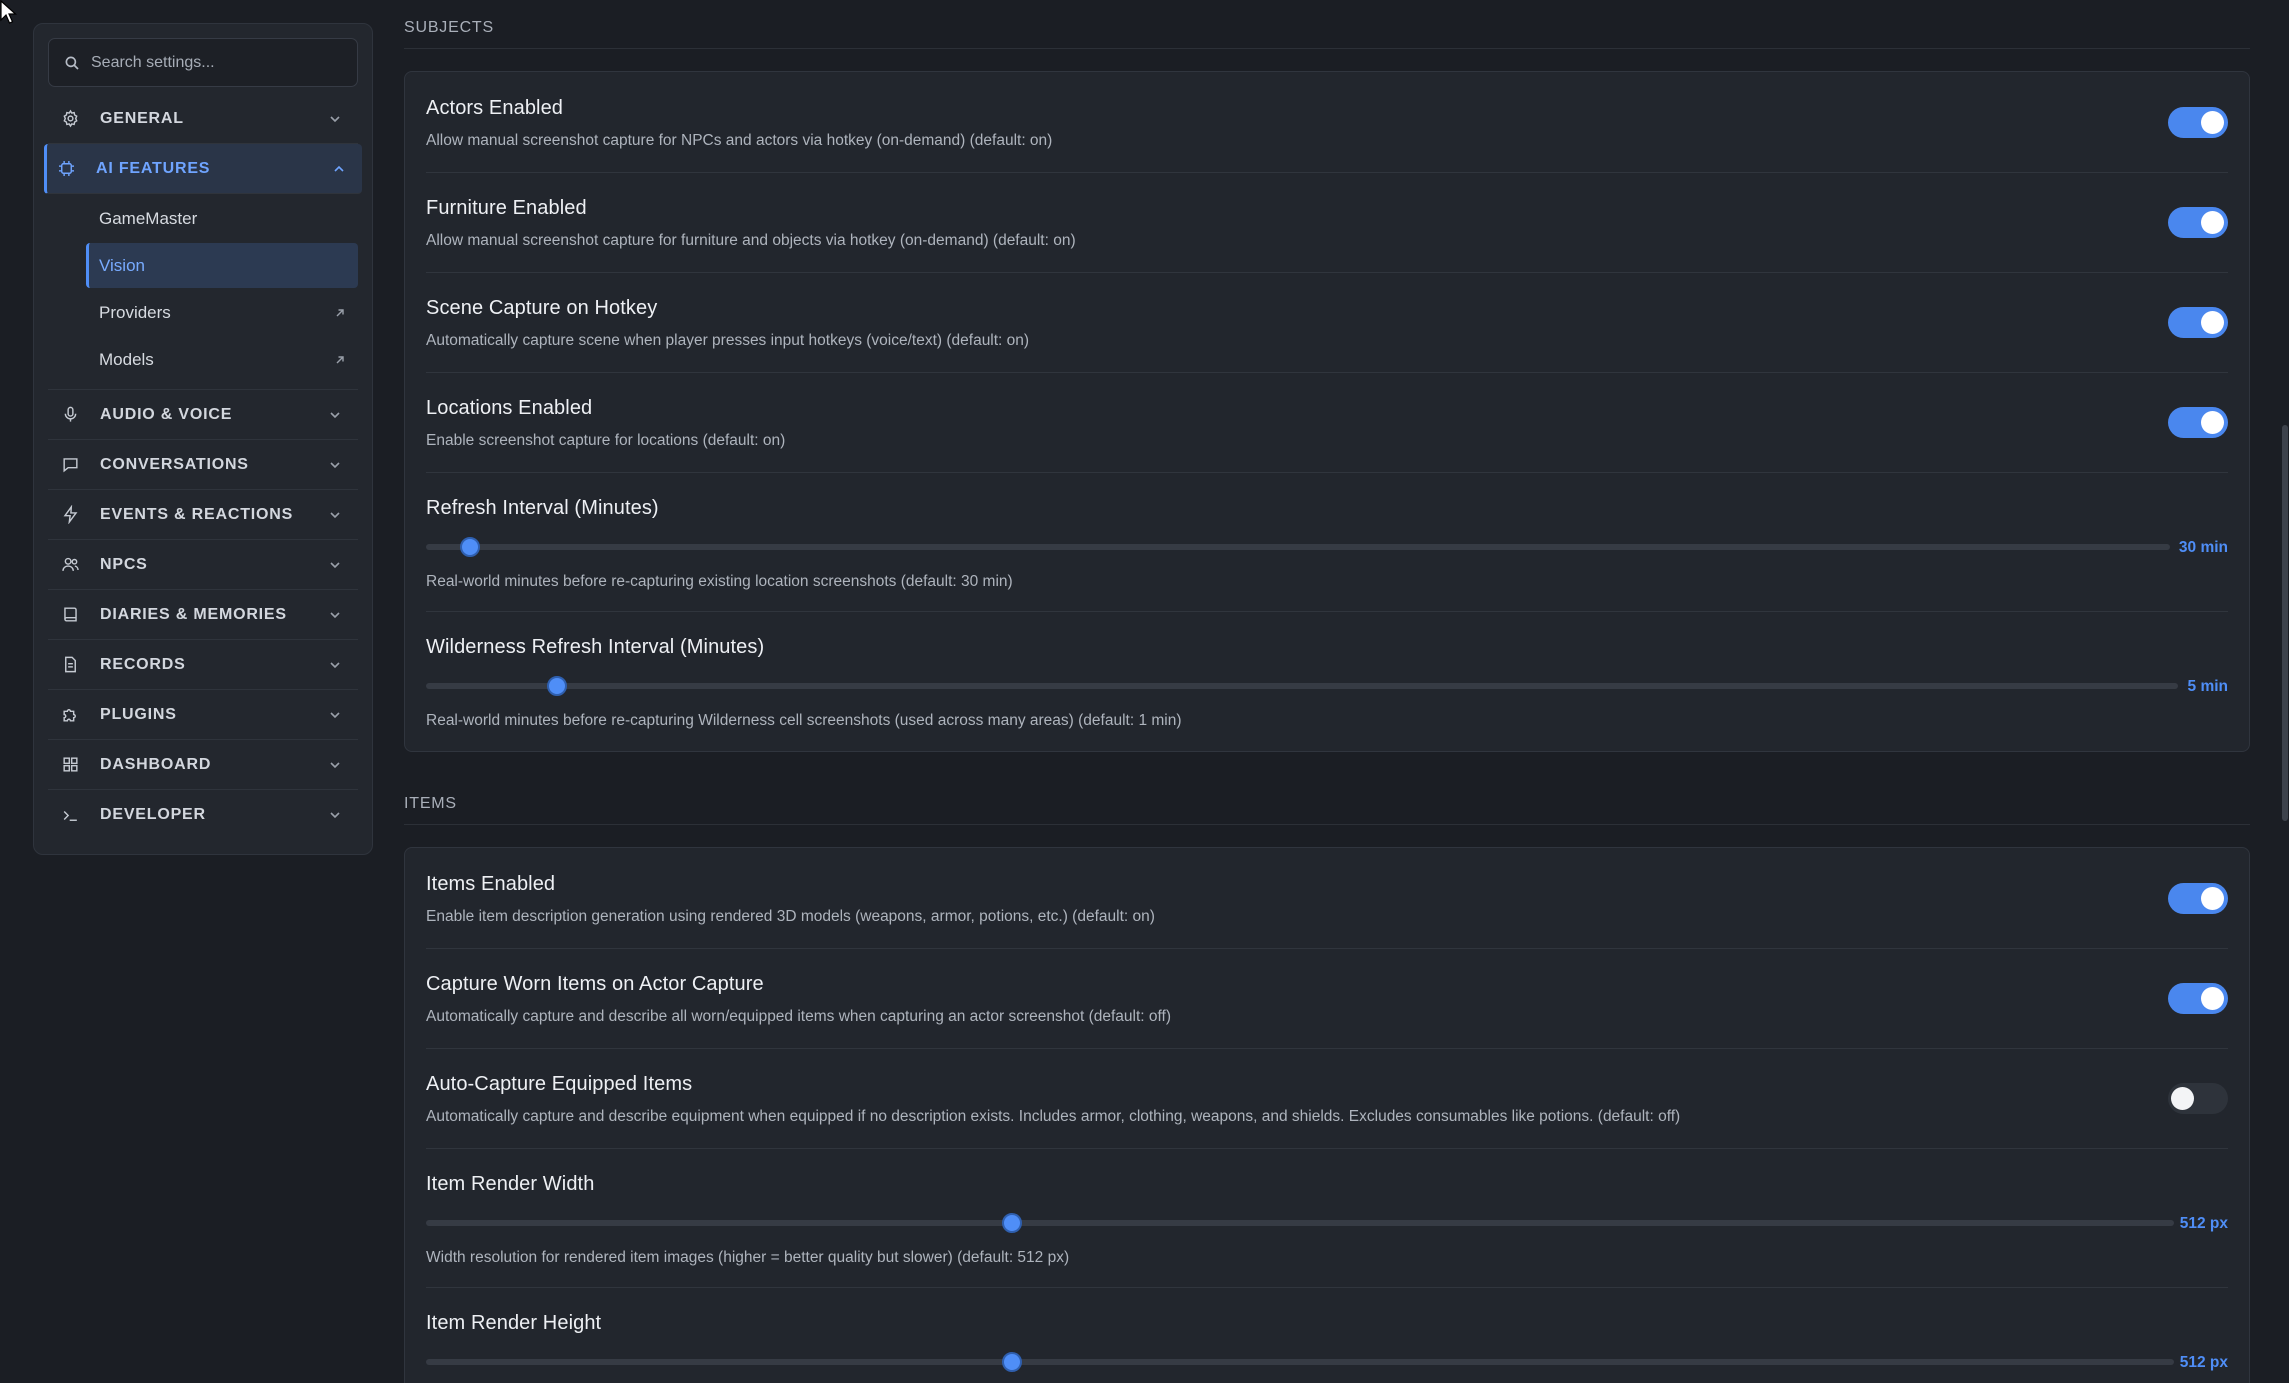  I want to click on sidebar-subitem-vision: Vision, so click(222, 265).